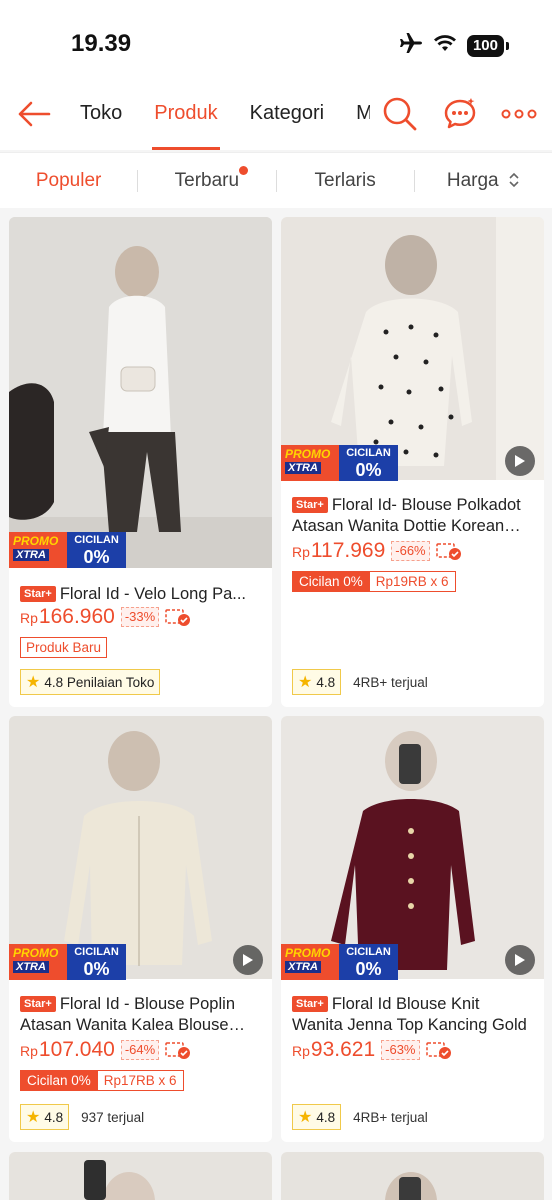  Describe the element at coordinates (76, 616) in the screenshot. I see `price-value: 166.960` at that location.